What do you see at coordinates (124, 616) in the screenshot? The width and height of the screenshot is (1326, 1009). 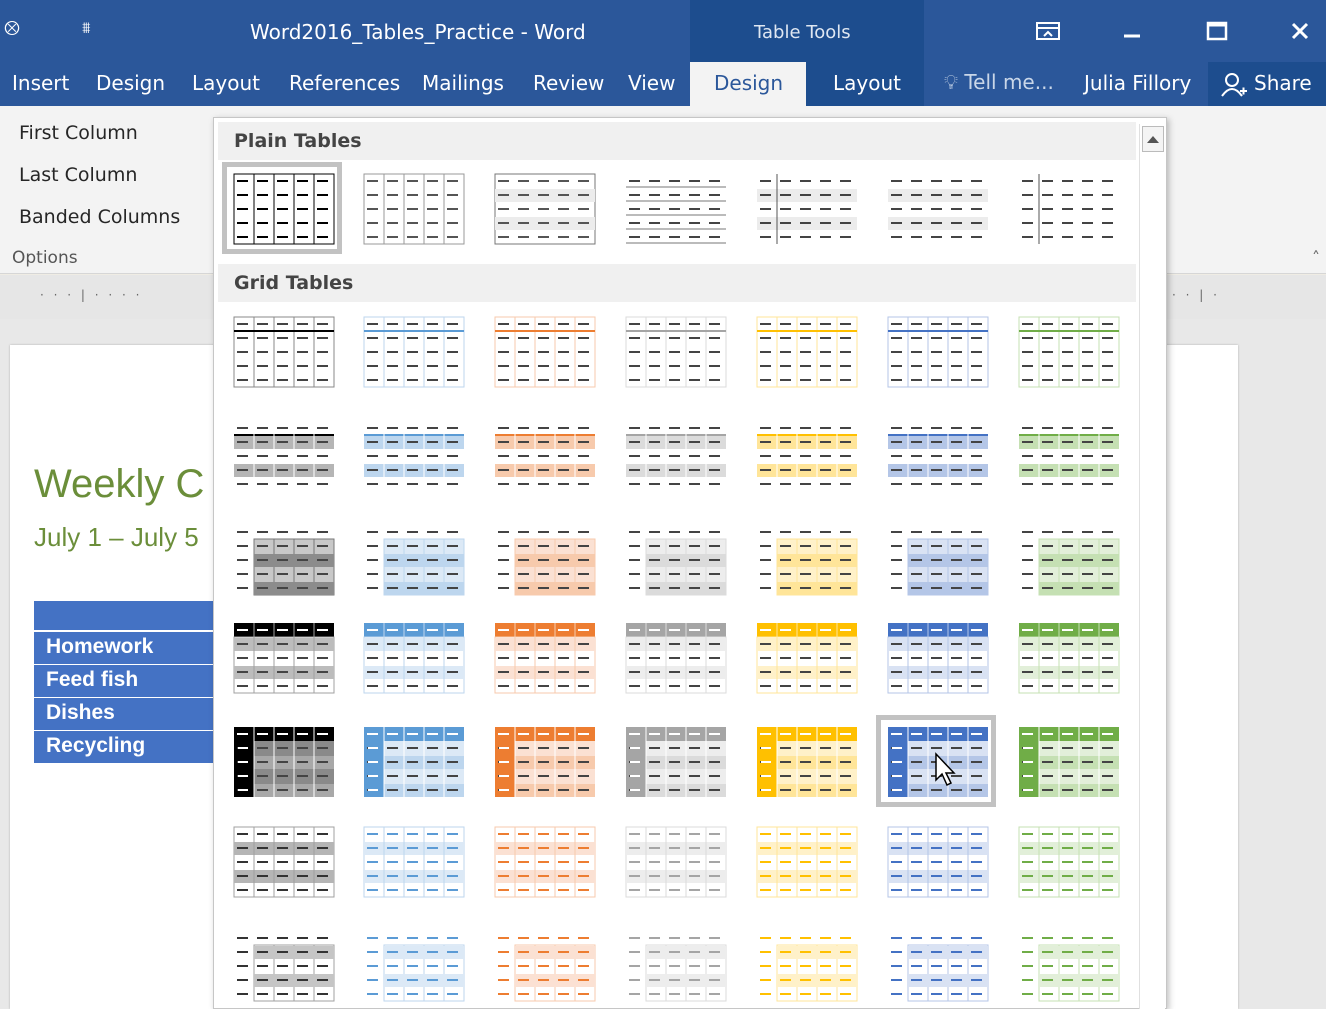 I see `table-header-row` at bounding box center [124, 616].